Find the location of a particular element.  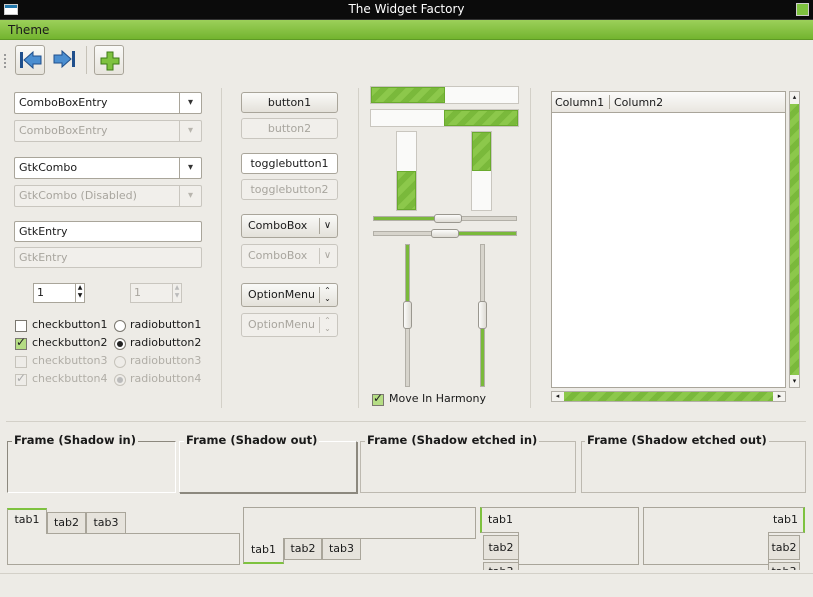

optionmenu-1: OptionMenu ⌃ ⌄ is located at coordinates (289, 295).